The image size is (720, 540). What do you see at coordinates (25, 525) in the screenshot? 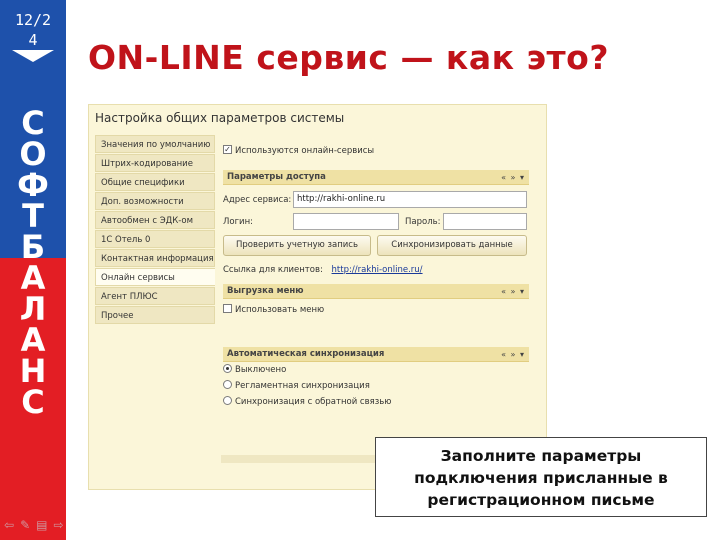
I see `pen-icon: ✎` at bounding box center [25, 525].